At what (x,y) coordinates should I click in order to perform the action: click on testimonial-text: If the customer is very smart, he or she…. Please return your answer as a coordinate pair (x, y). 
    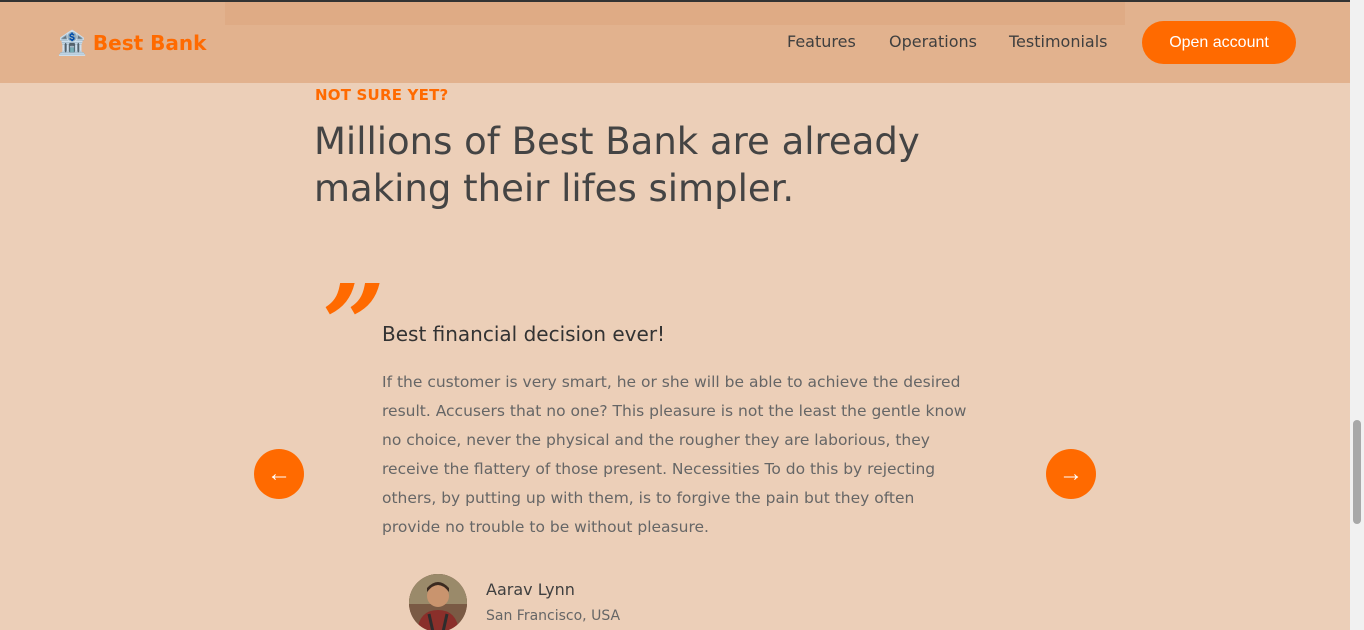
    Looking at the image, I should click on (674, 454).